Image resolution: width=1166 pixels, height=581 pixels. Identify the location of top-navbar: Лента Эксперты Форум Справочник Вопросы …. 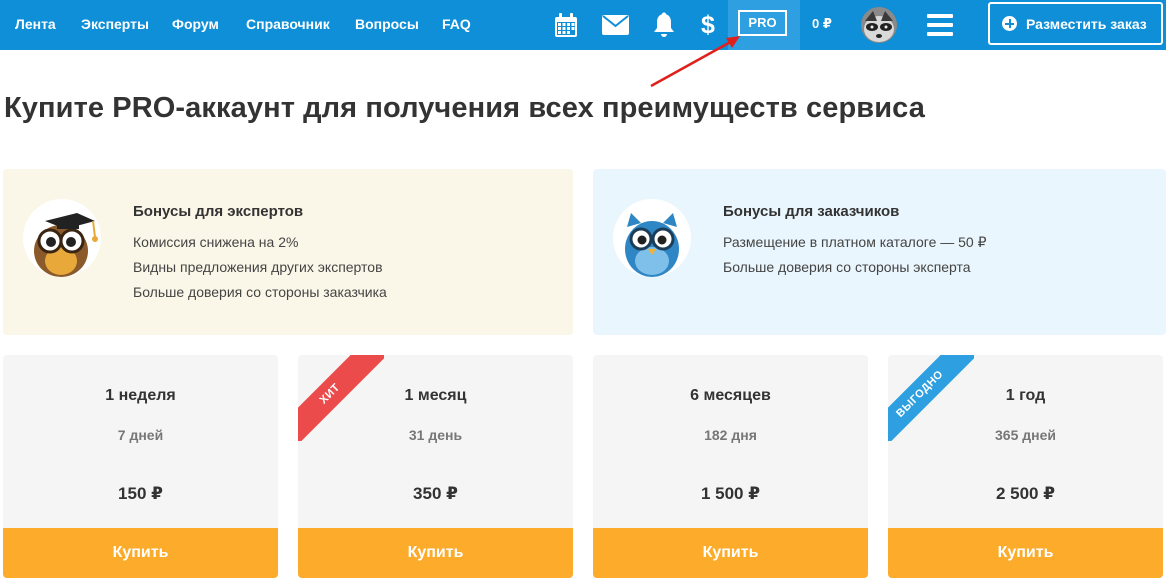
(583, 25).